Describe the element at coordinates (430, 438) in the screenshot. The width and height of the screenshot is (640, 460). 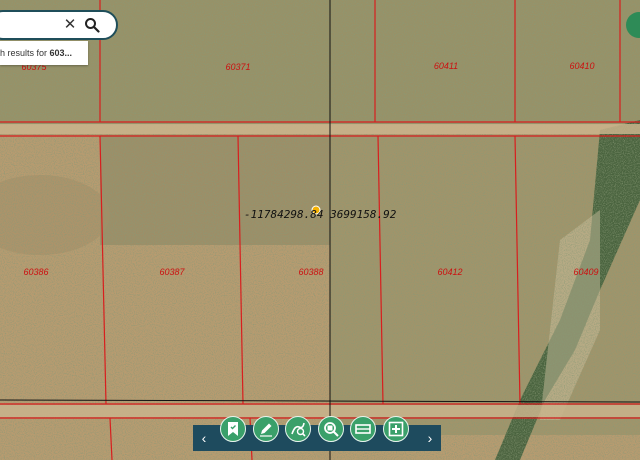
I see `chevron-right-icon: ›` at that location.